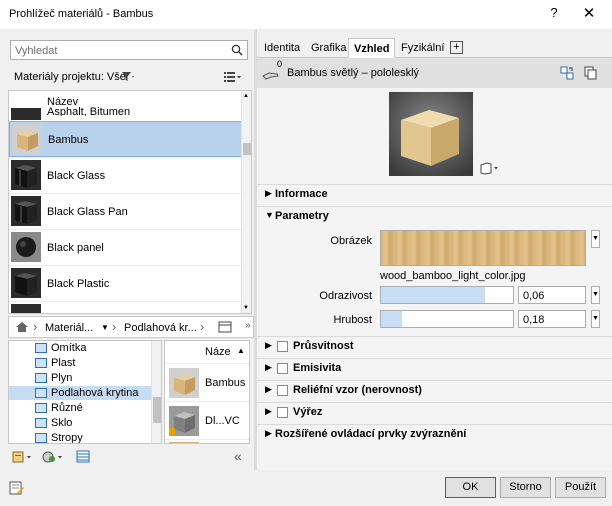 The height and width of the screenshot is (506, 612). Describe the element at coordinates (207, 420) in the screenshot. I see `list-item: Dl...VC` at that location.